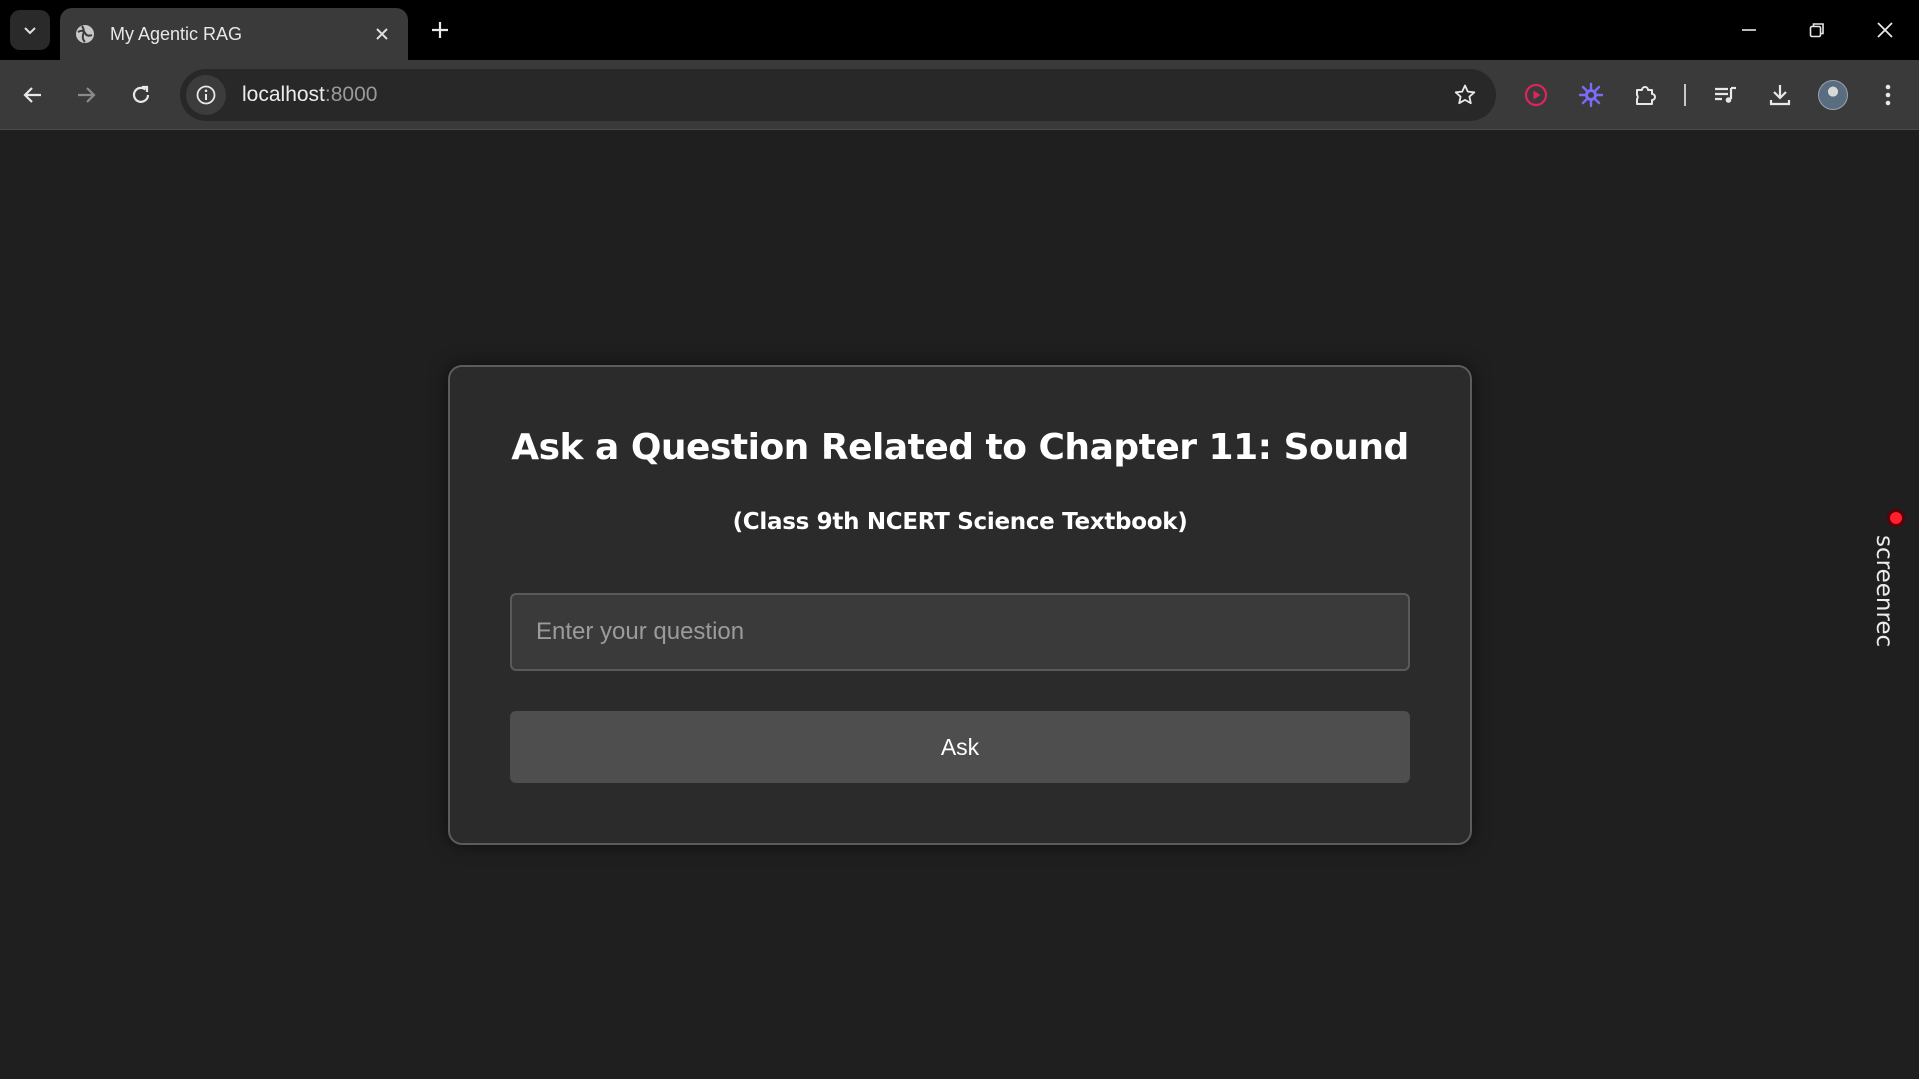 The width and height of the screenshot is (1919, 1079). What do you see at coordinates (959, 30) in the screenshot?
I see `tab-strip: My Agentic RAG` at bounding box center [959, 30].